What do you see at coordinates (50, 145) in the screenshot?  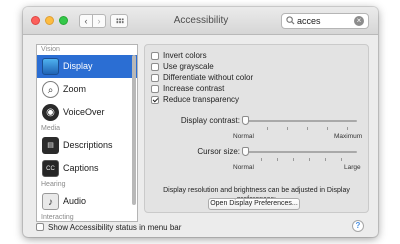 I see `descriptions-icon: ▤` at bounding box center [50, 145].